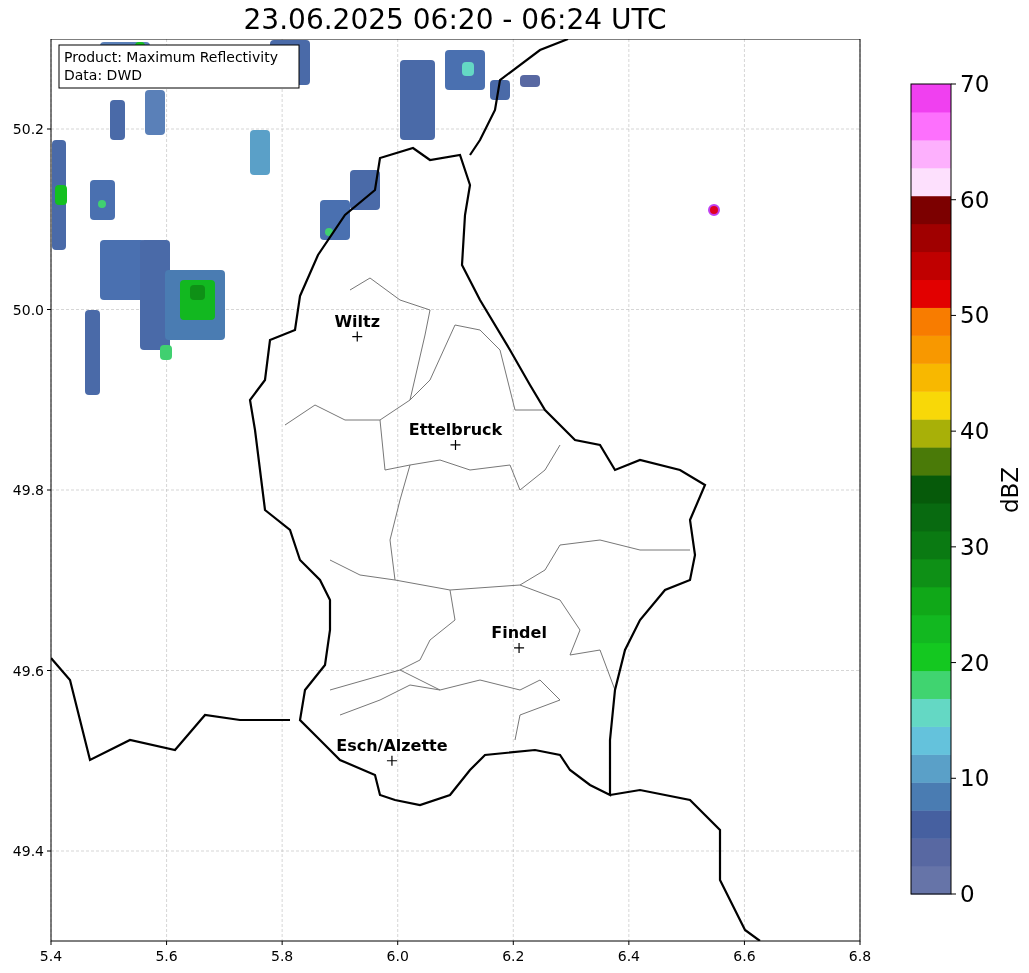  What do you see at coordinates (28, 670) in the screenshot?
I see `y-tick-label: 49.6` at bounding box center [28, 670].